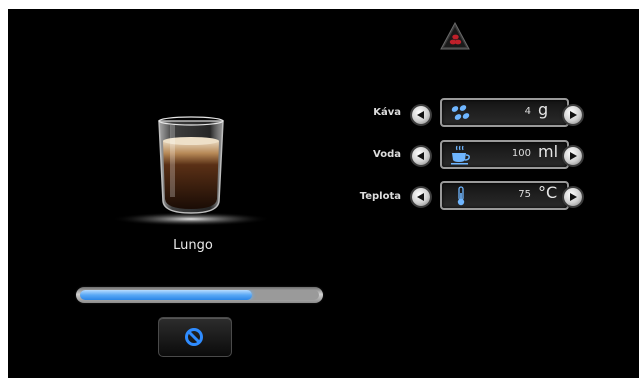  Describe the element at coordinates (460, 155) in the screenshot. I see `water-cup-icon` at that location.